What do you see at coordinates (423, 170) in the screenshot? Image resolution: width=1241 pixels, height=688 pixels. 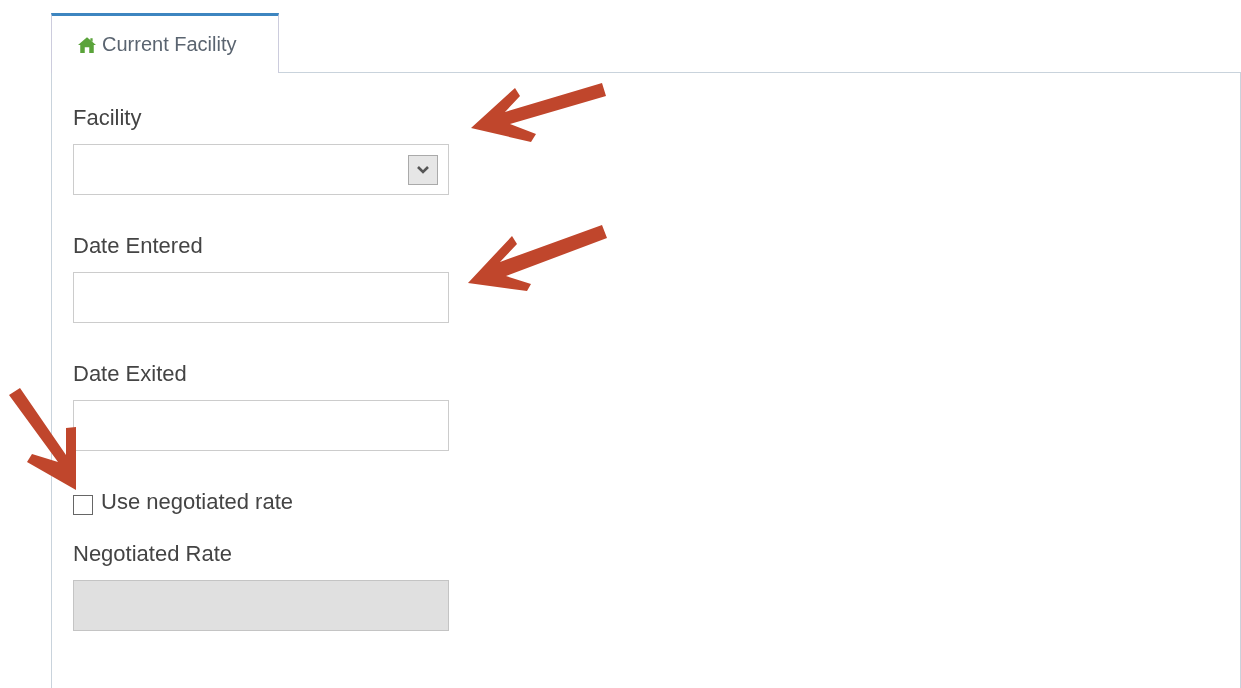 I see `caret-icon` at bounding box center [423, 170].